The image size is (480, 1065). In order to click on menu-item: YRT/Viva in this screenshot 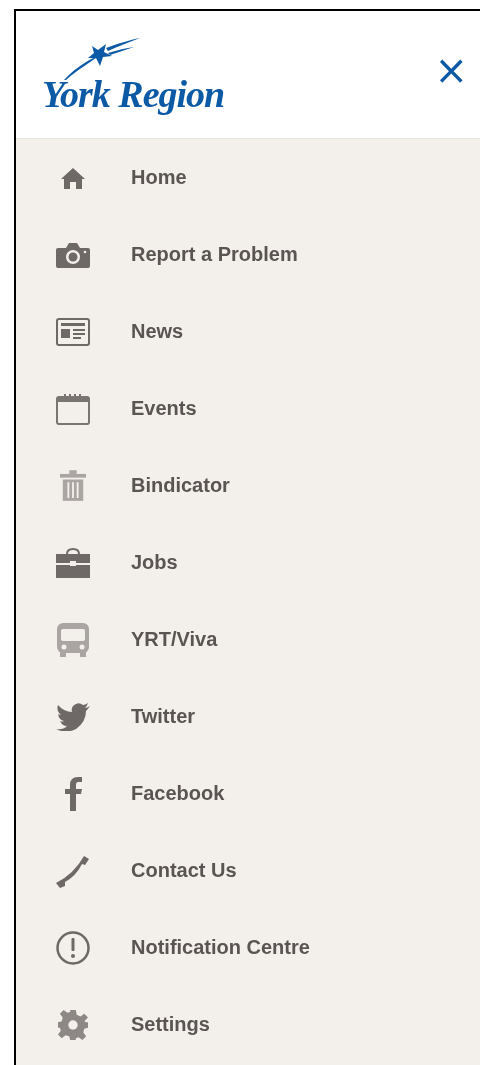, I will do `click(248, 639)`.